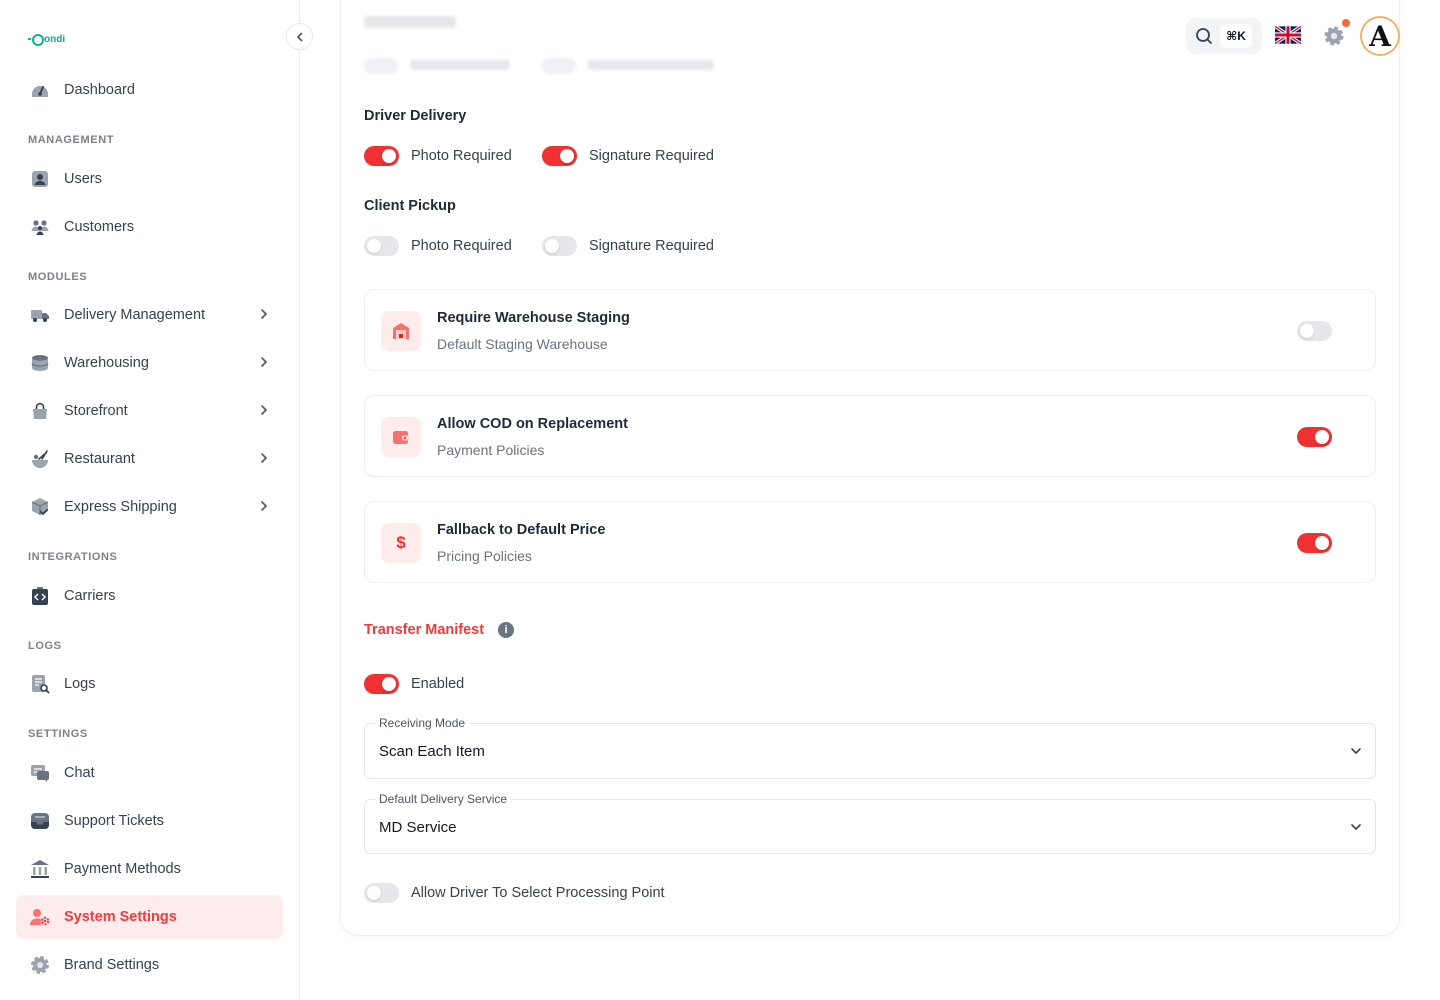 Image resolution: width=1440 pixels, height=1000 pixels. I want to click on sidebar-item-label: Chat, so click(79, 773).